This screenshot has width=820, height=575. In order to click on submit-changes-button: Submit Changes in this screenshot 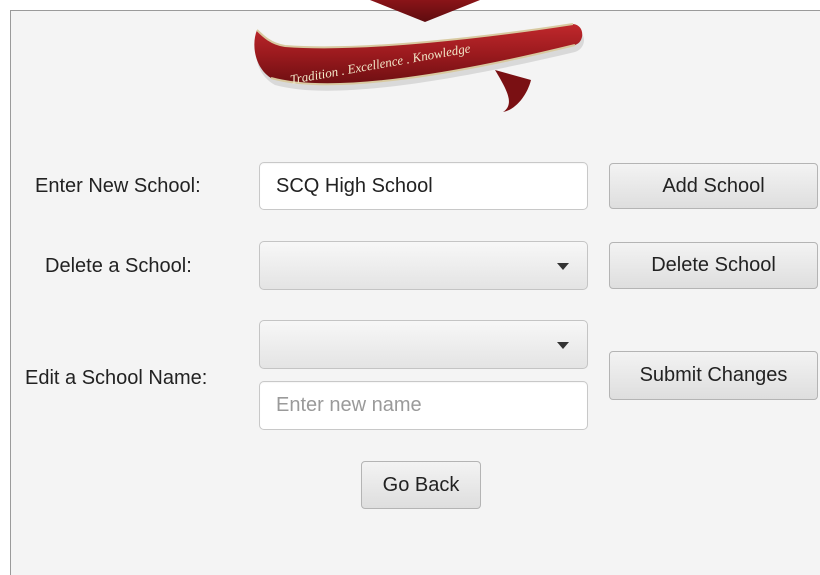, I will do `click(713, 375)`.